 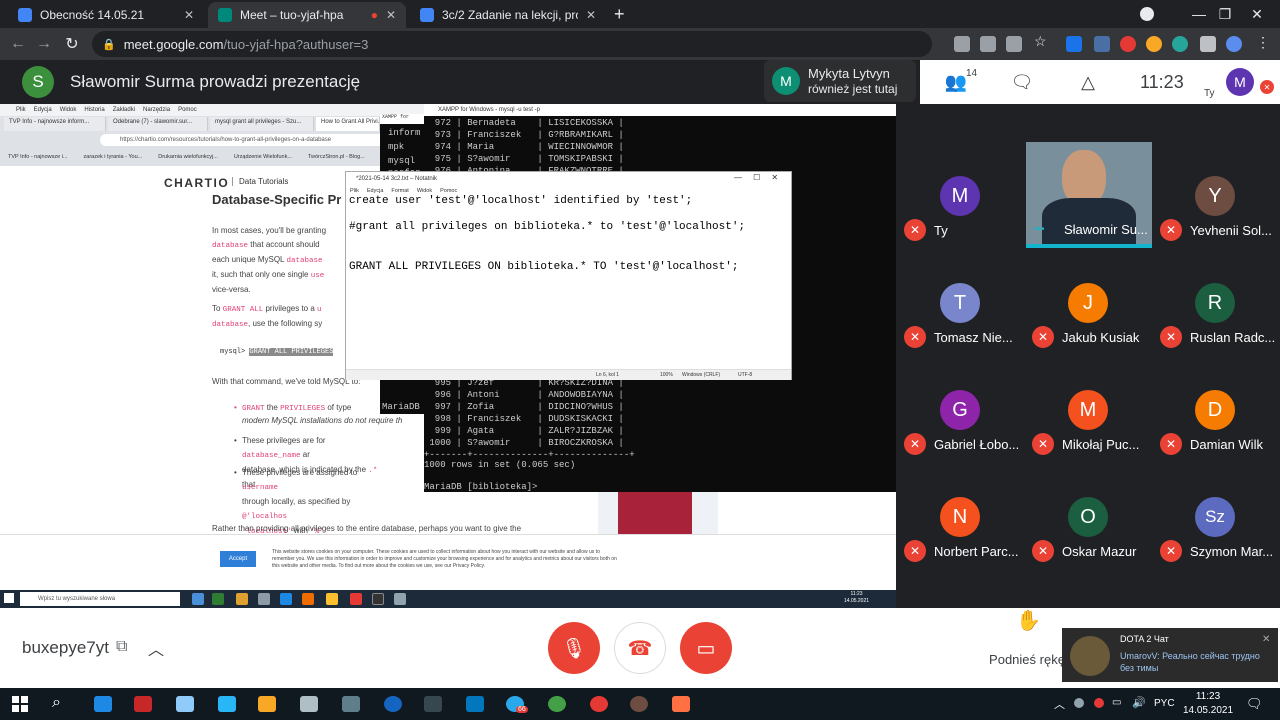 What do you see at coordinates (1099, 551) in the screenshot?
I see `participant-name: Oskar Mazur` at bounding box center [1099, 551].